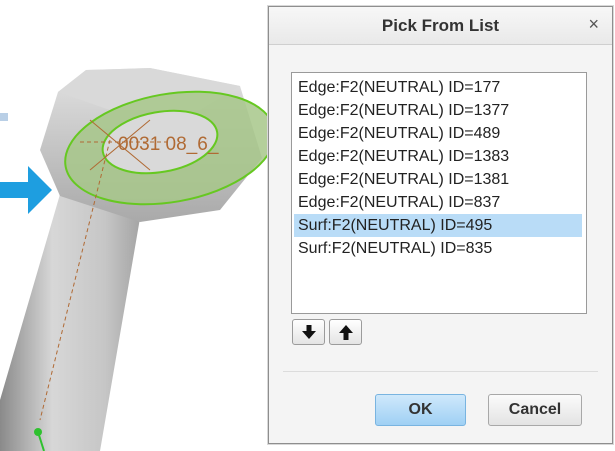  I want to click on arrow-up-icon, so click(346, 332).